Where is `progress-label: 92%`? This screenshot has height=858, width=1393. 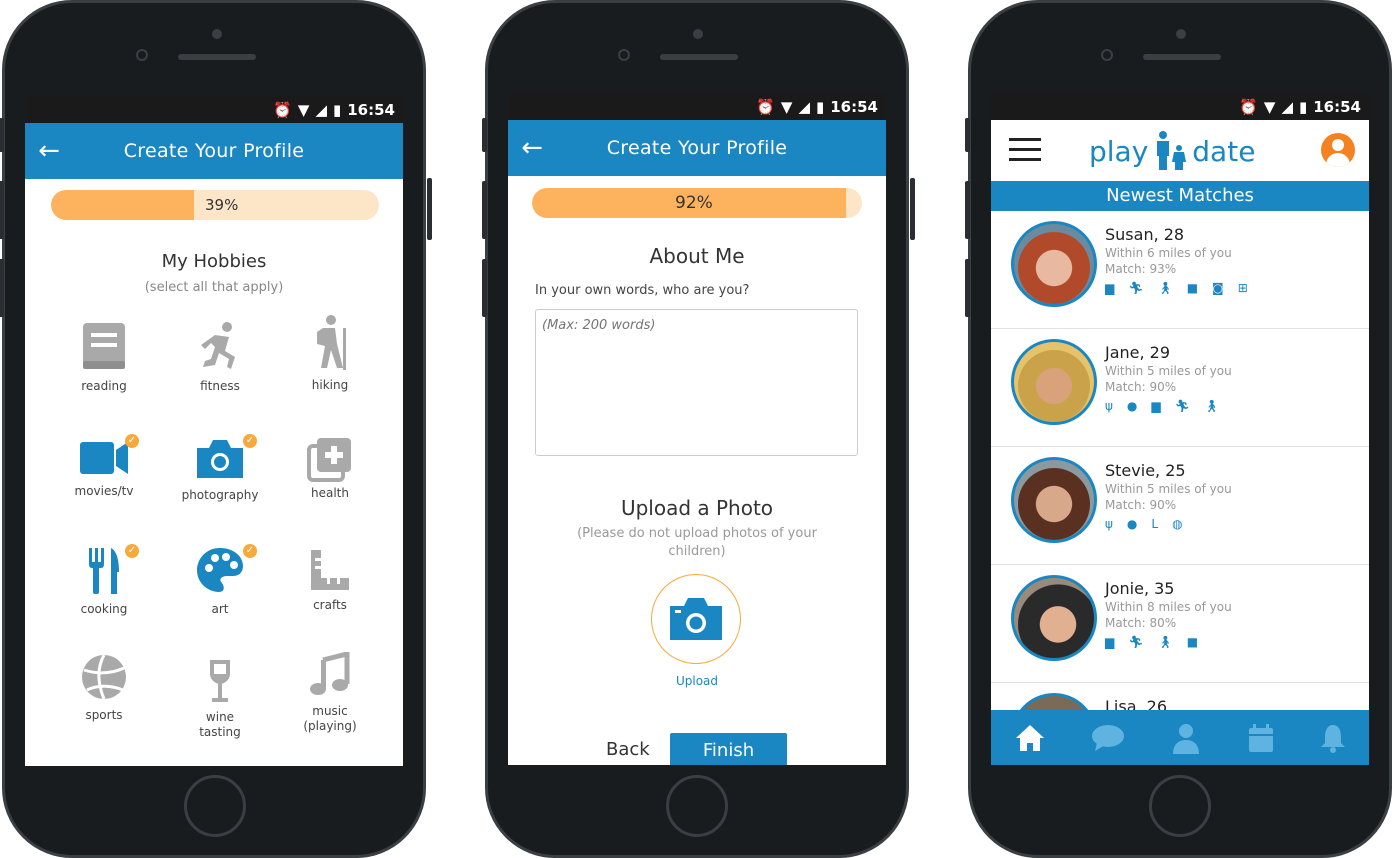 progress-label: 92% is located at coordinates (694, 203).